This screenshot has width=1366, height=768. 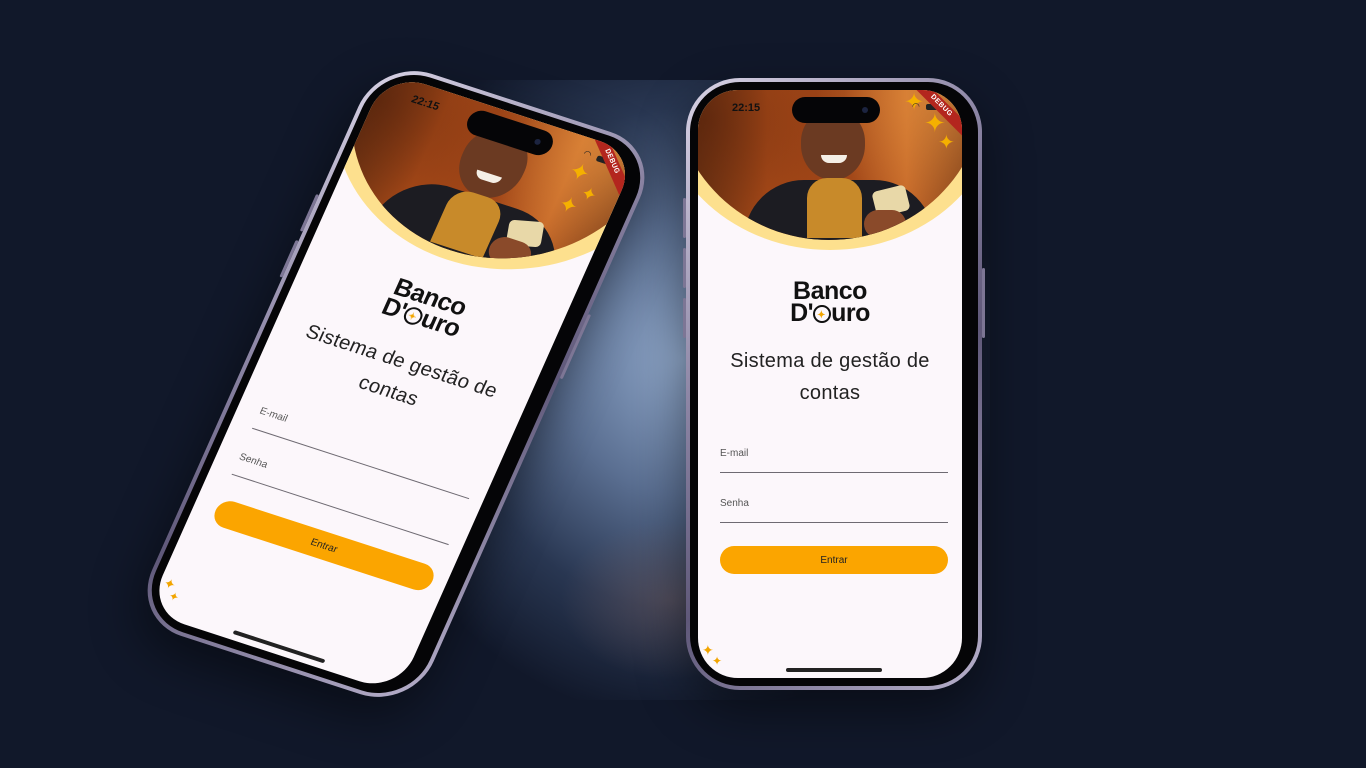 I want to click on power-button, so click(x=983, y=303).